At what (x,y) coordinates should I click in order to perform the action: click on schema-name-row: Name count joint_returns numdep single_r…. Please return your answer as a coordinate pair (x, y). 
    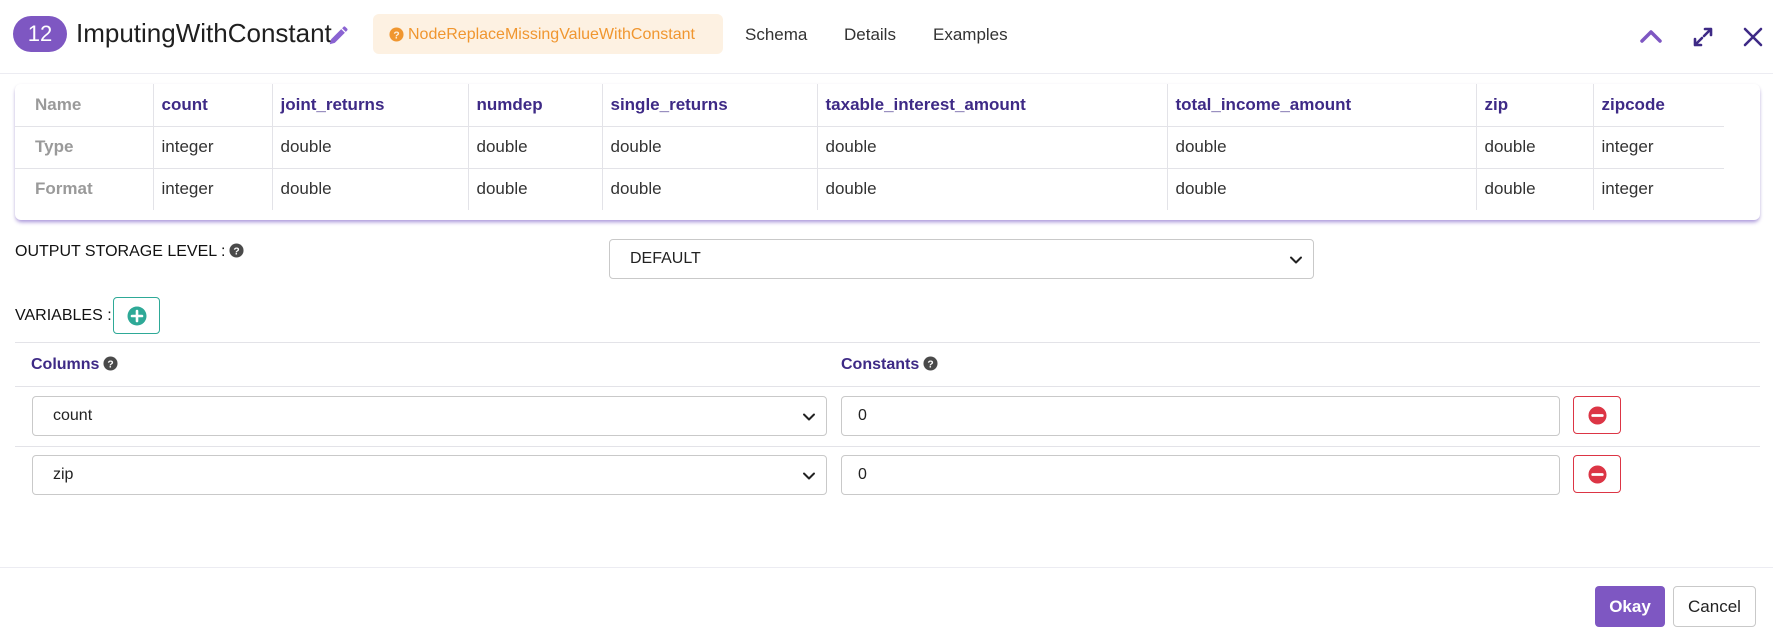
    Looking at the image, I should click on (869, 105).